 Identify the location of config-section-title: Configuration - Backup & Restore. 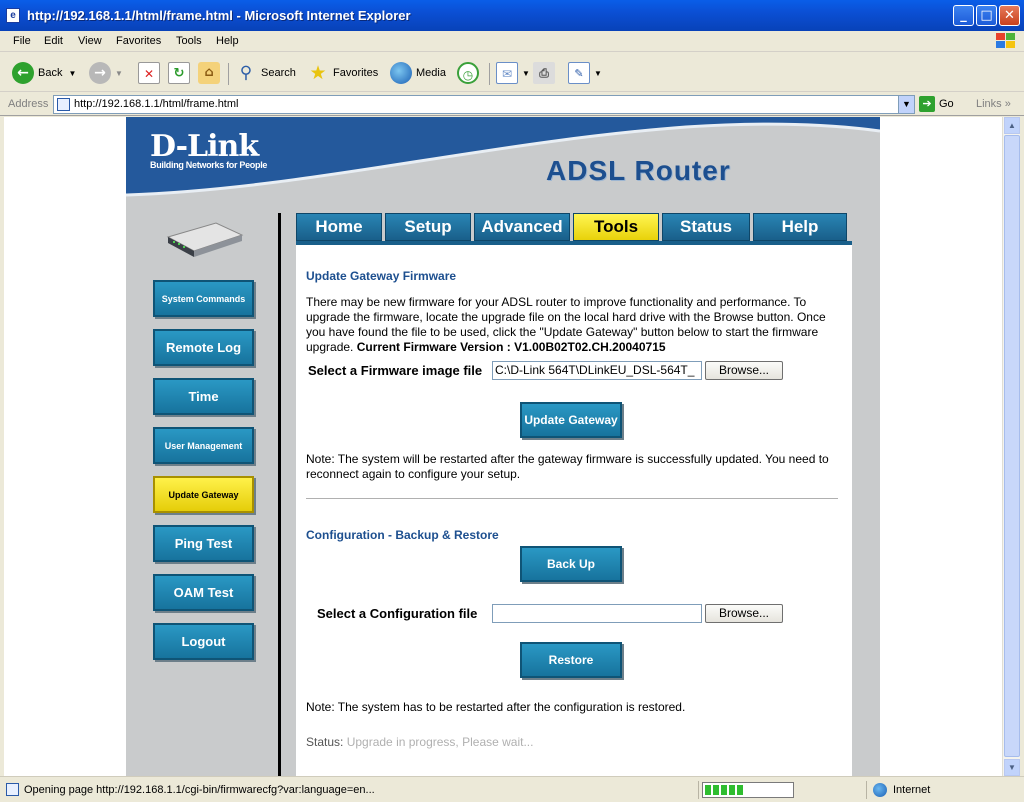
(402, 535).